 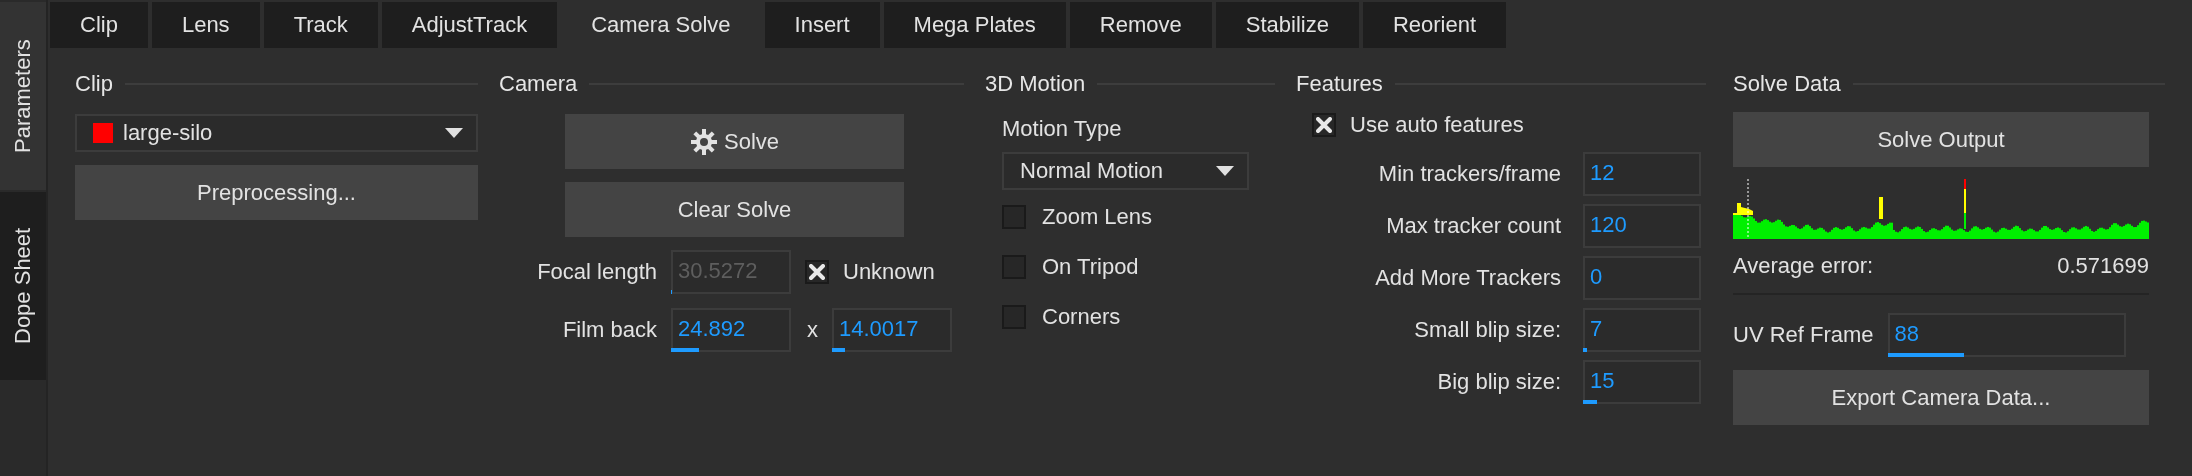 What do you see at coordinates (812, 330) in the screenshot?
I see `separator-label: x` at bounding box center [812, 330].